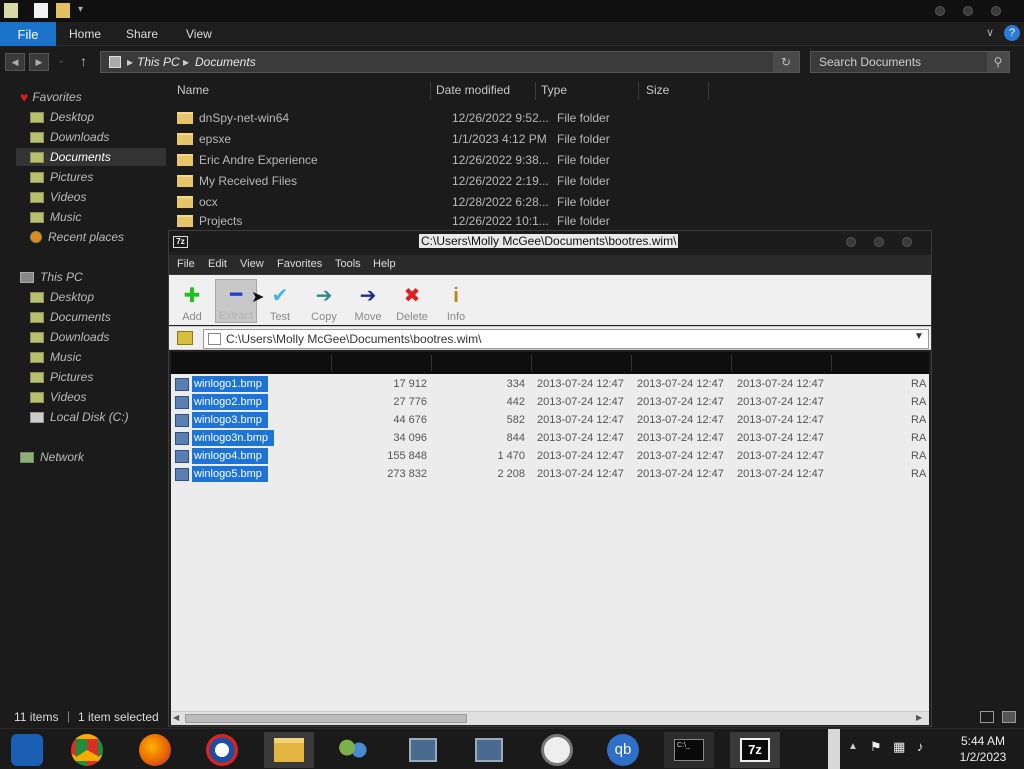 The height and width of the screenshot is (769, 1024). I want to click on info-button: i Info, so click(456, 301).